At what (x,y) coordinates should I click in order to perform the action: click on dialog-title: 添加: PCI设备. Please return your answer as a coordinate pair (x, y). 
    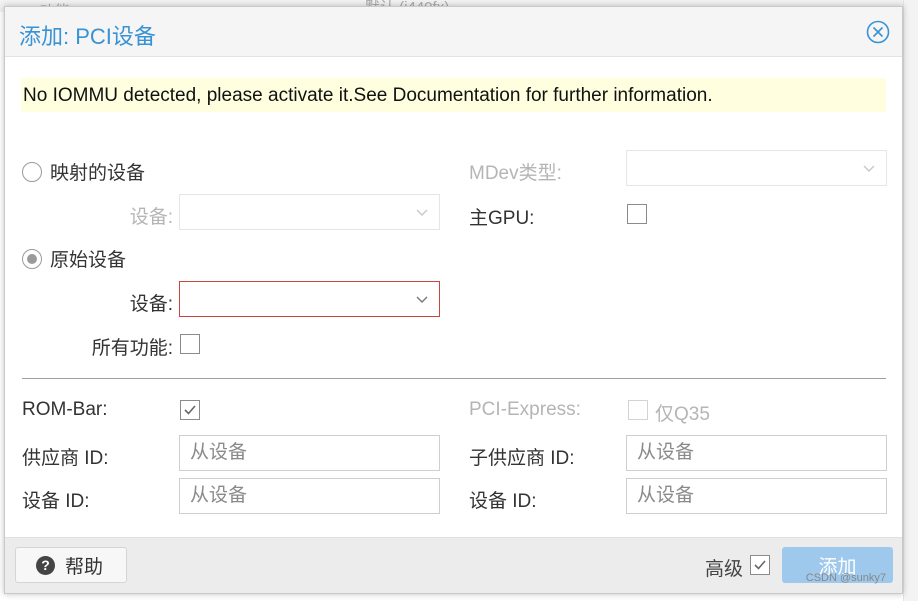
    Looking at the image, I should click on (87, 36).